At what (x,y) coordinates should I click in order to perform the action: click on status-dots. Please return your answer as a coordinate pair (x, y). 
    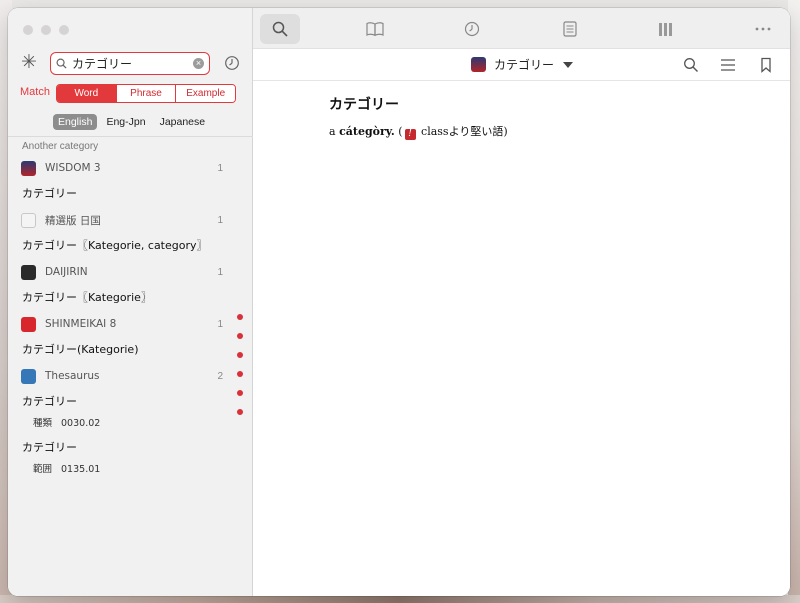
    Looking at the image, I should click on (240, 371).